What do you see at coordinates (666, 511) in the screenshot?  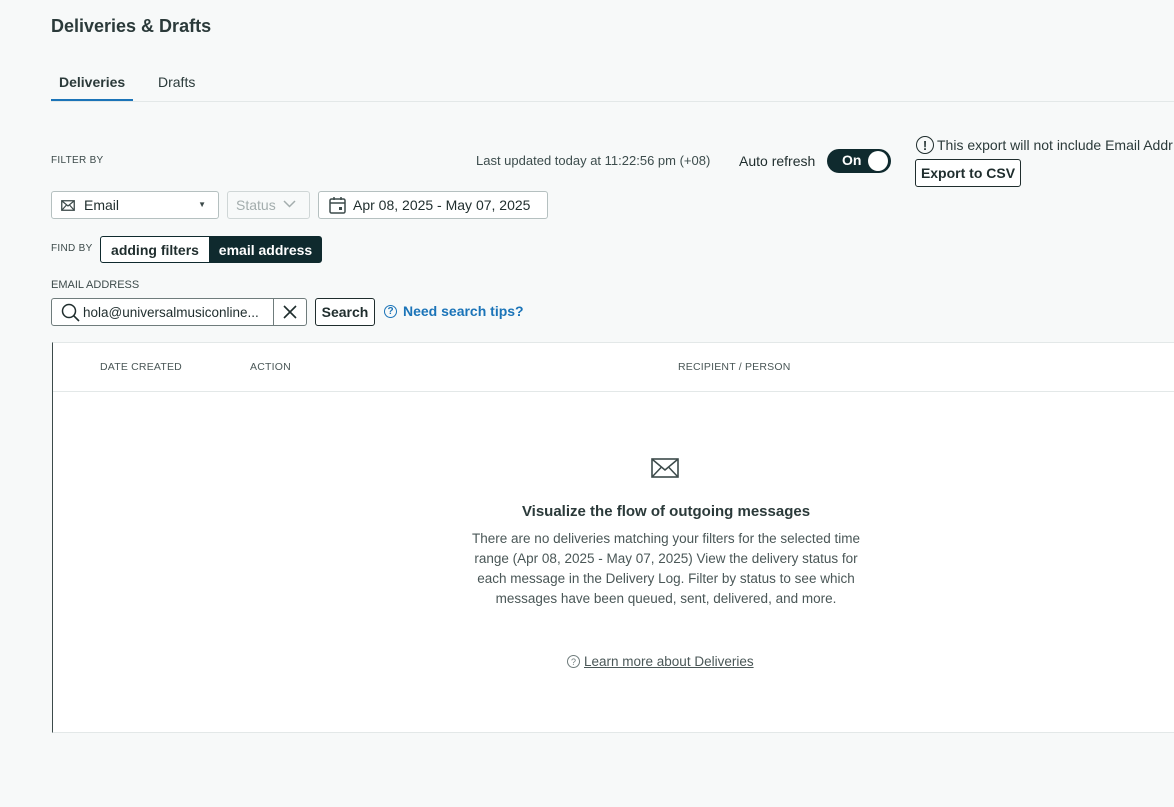 I see `empty-state-title: Visualize the flow of outgoing messages` at bounding box center [666, 511].